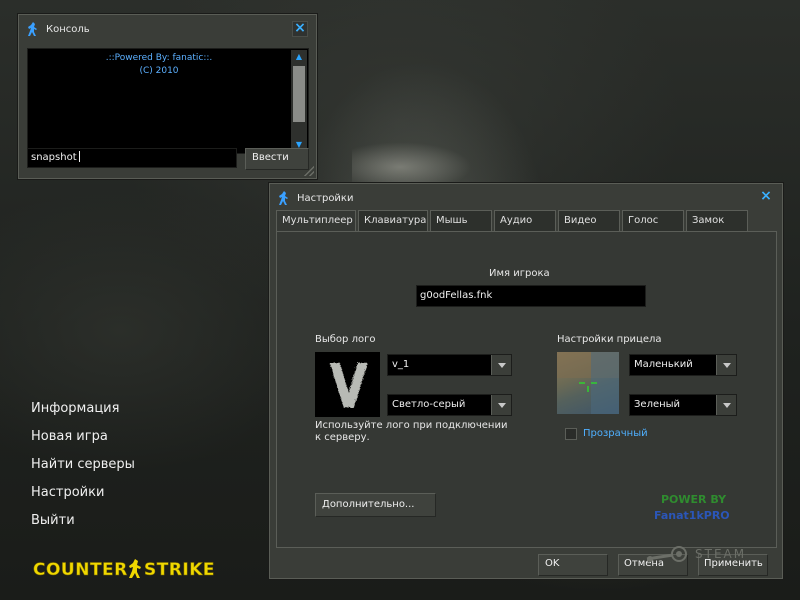 The image size is (800, 600). I want to click on logo-select-value: v_1, so click(401, 364).